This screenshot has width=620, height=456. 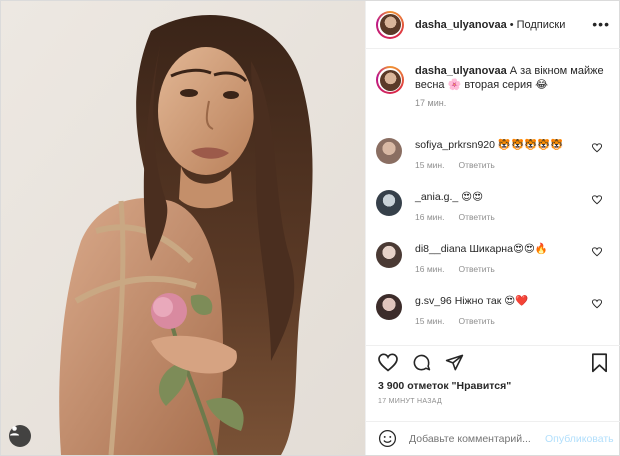 What do you see at coordinates (508, 249) in the screenshot?
I see `comment-text: Шикарна😍😍🔥` at bounding box center [508, 249].